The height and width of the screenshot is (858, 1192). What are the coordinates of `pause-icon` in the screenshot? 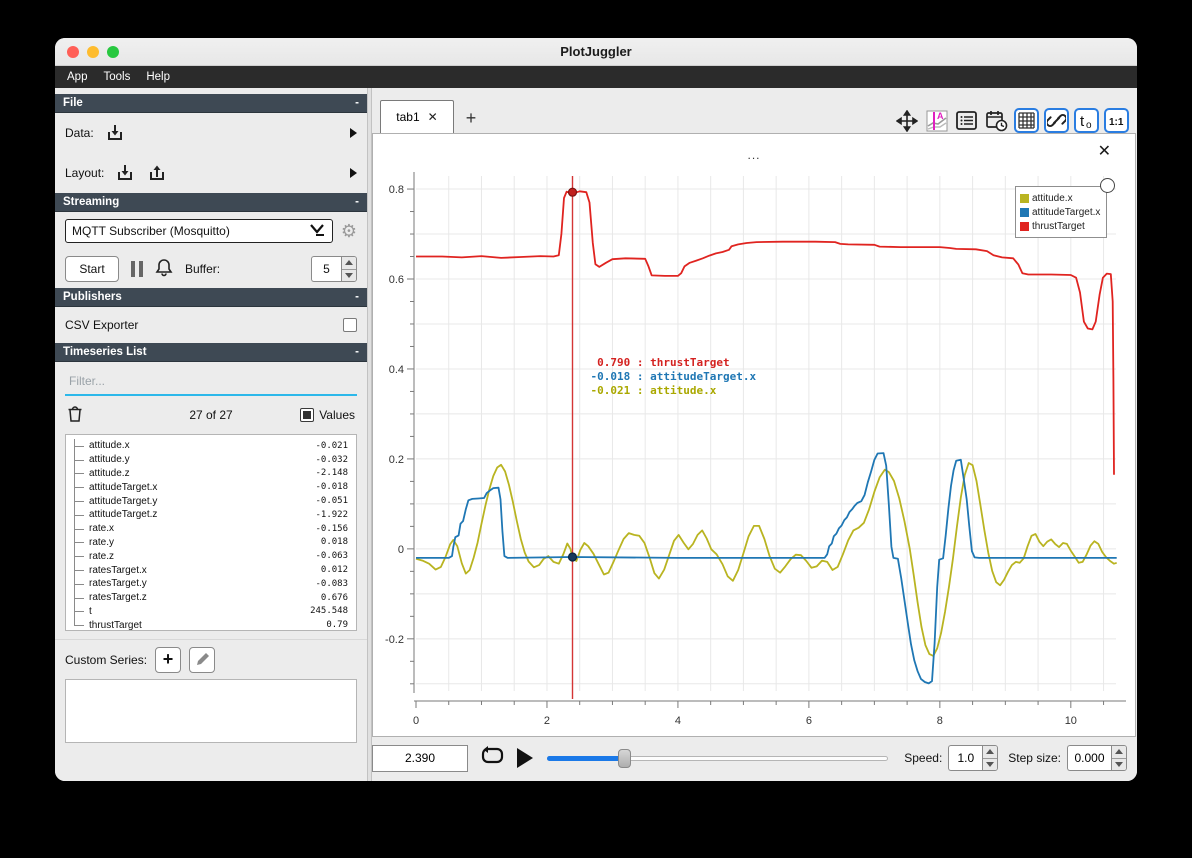 It's located at (137, 269).